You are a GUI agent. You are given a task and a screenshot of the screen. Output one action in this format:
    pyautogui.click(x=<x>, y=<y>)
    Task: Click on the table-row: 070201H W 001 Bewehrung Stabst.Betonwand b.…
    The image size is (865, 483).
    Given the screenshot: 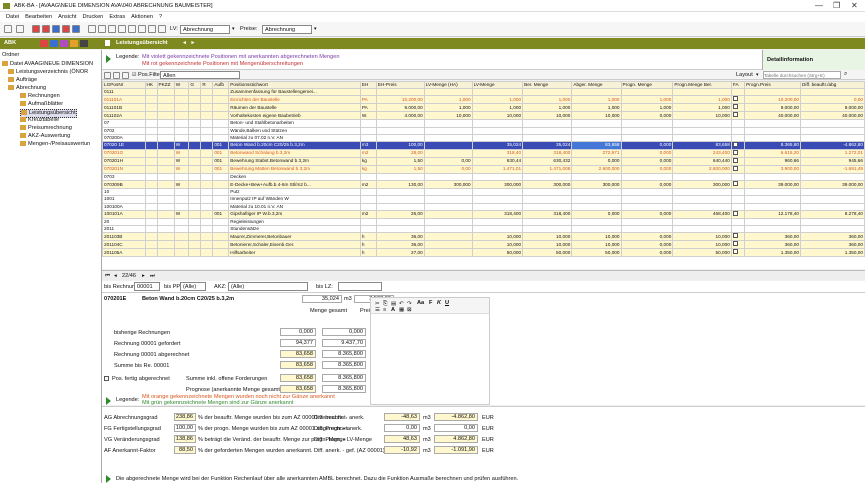 What is the action you would take?
    pyautogui.click(x=483, y=161)
    